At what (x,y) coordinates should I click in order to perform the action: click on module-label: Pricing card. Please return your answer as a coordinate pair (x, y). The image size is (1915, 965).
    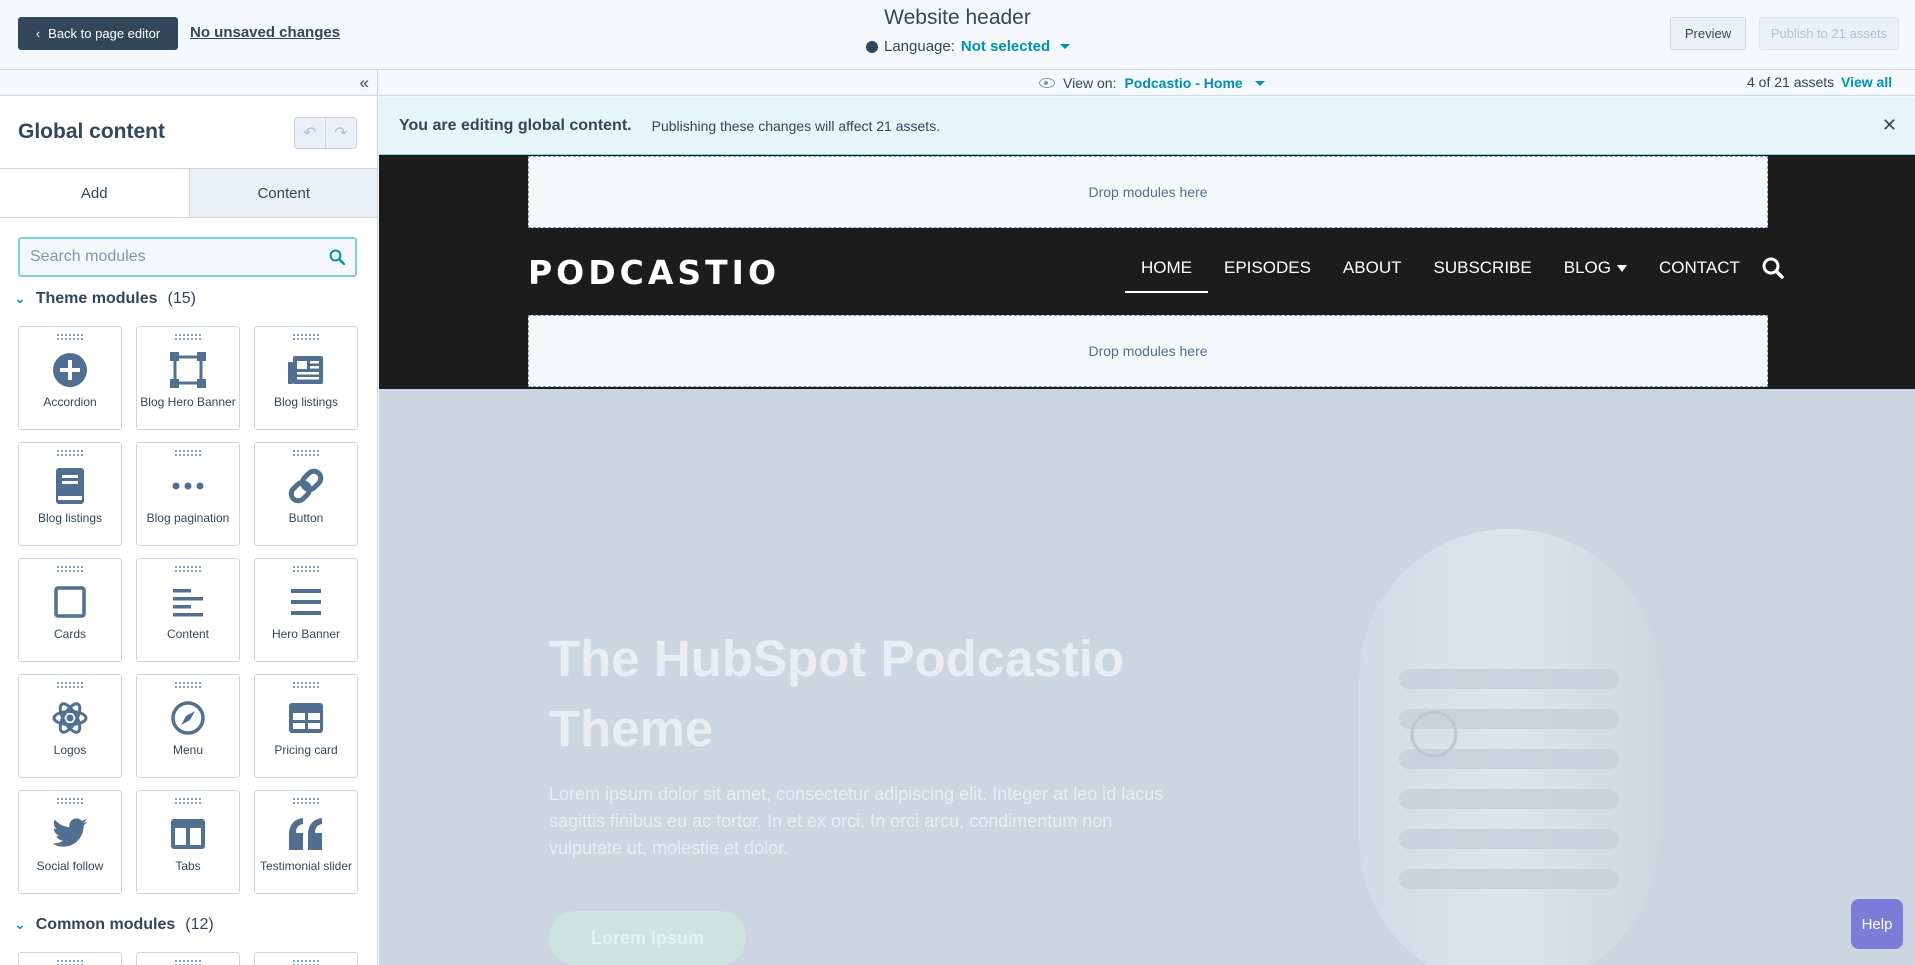
    Looking at the image, I should click on (306, 750).